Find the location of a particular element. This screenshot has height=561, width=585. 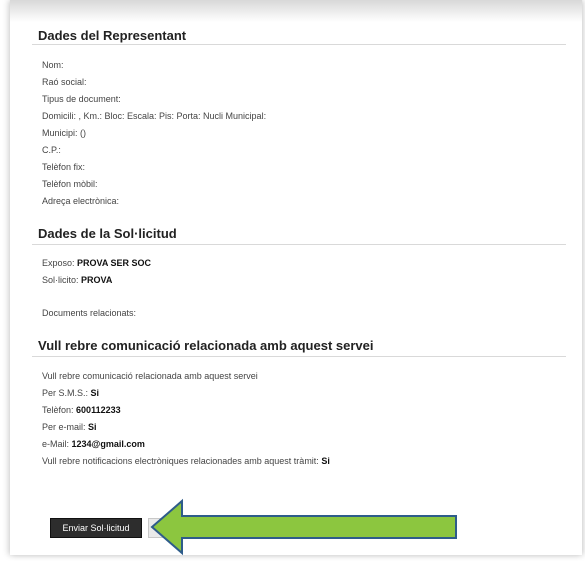

highlight-arrow-icon is located at coordinates (305, 527).